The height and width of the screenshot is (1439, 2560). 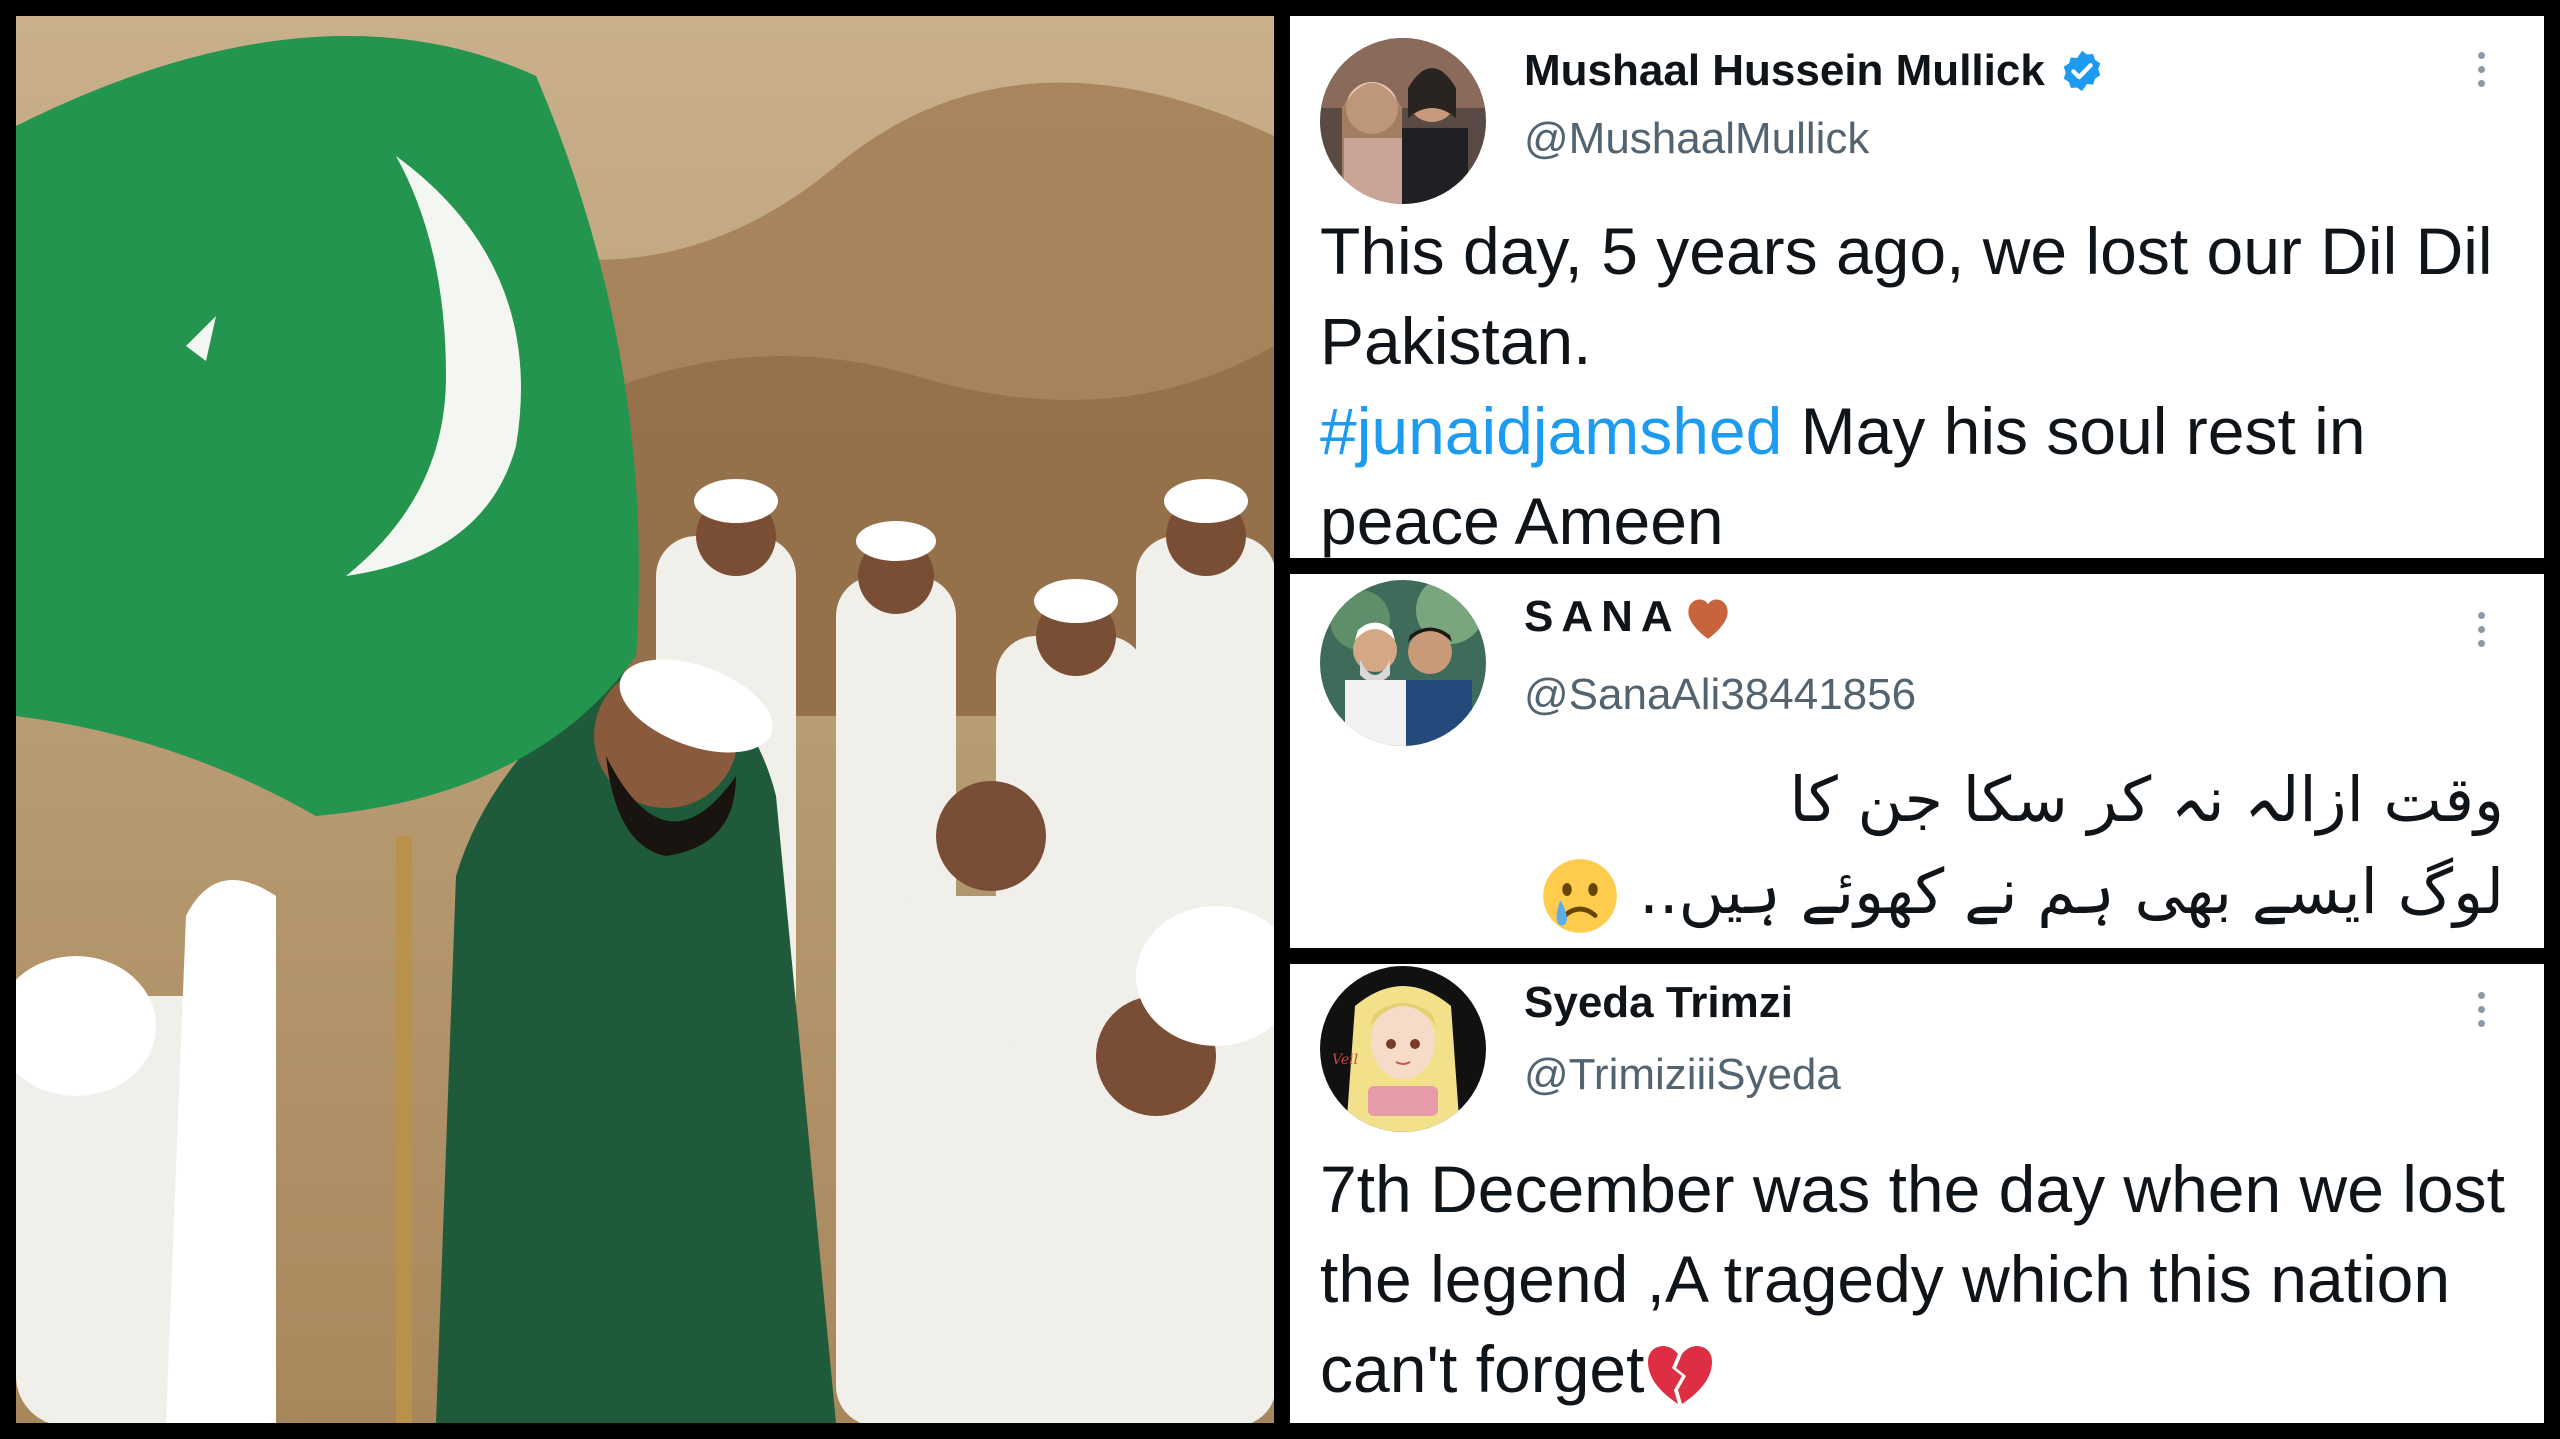 I want to click on tweet-text-line-2-text: لوگ ایسے بھی ہم نے کھوئے ہیں.., so click(x=2071, y=891).